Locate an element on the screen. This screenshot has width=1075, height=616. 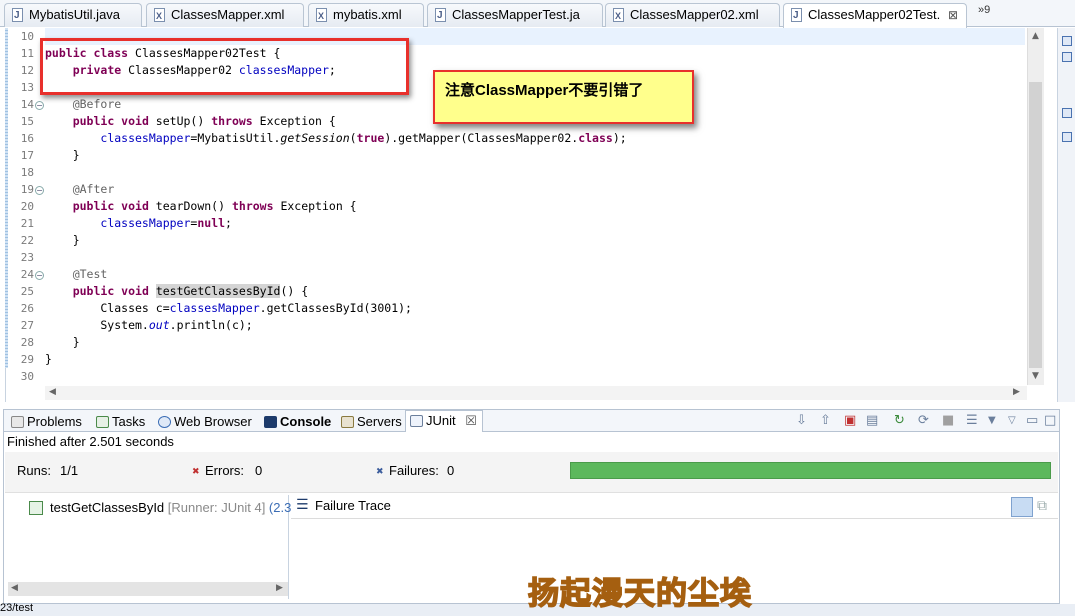
code-line-28: } is located at coordinates (535, 342).